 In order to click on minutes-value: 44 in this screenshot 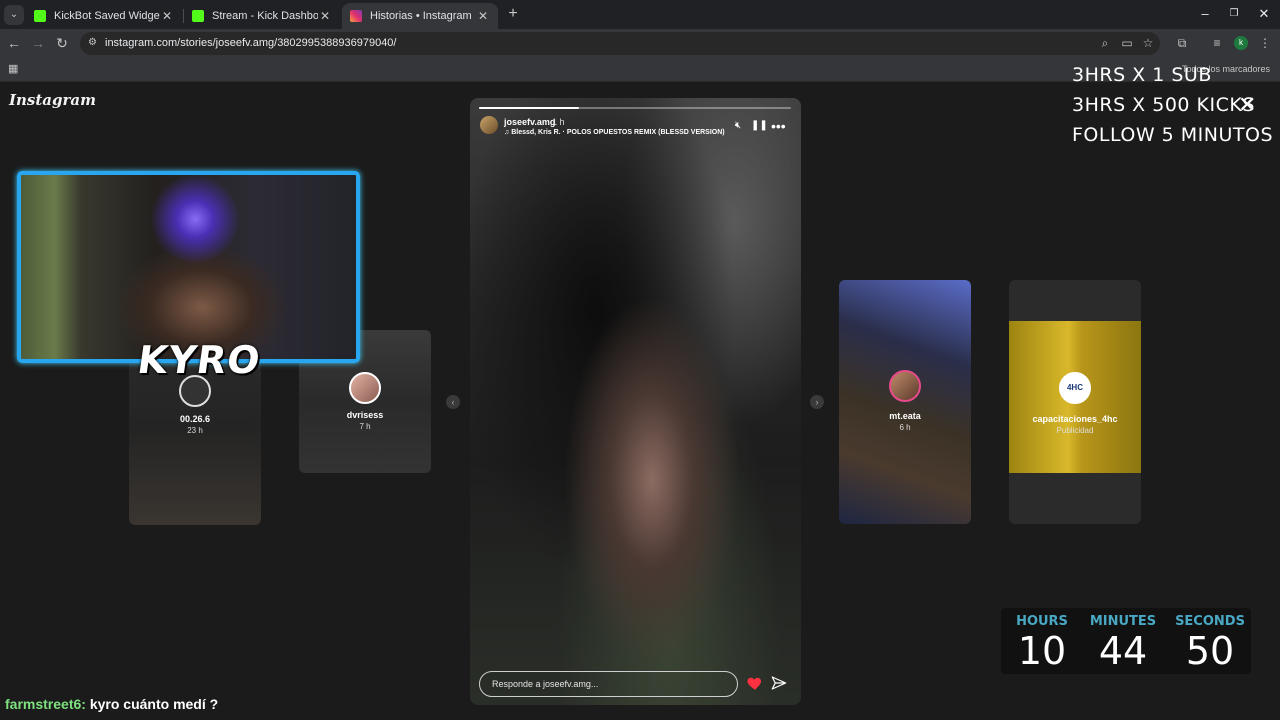, I will do `click(1123, 651)`.